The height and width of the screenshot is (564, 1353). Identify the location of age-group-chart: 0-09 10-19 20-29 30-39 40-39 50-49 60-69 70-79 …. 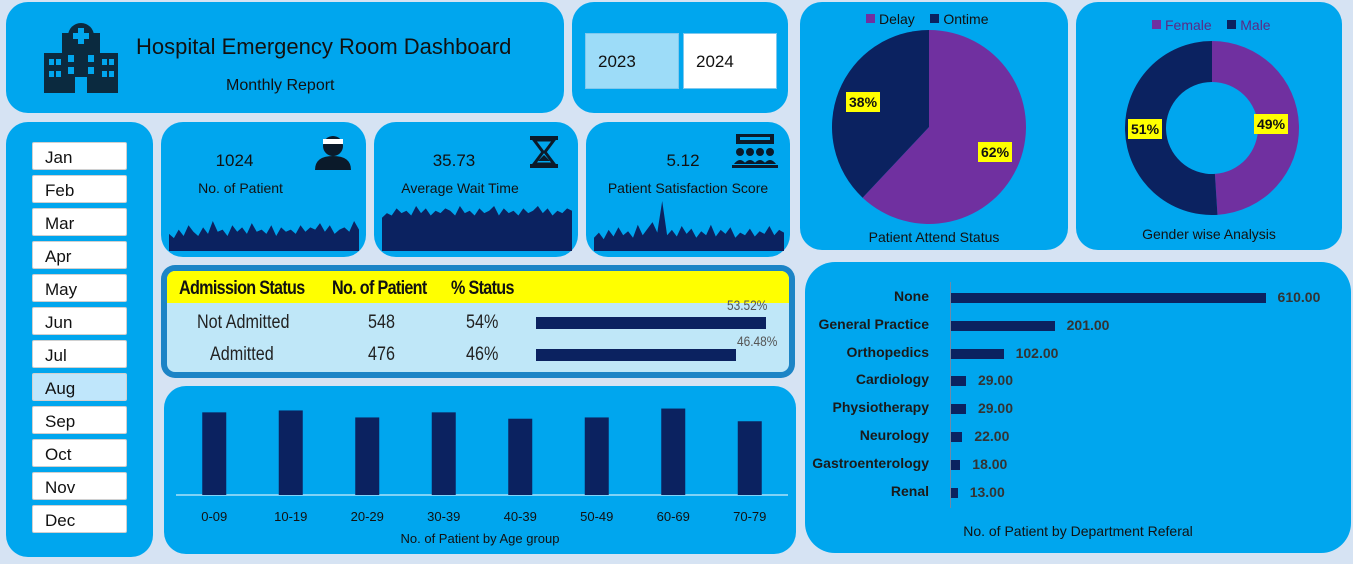
(480, 470).